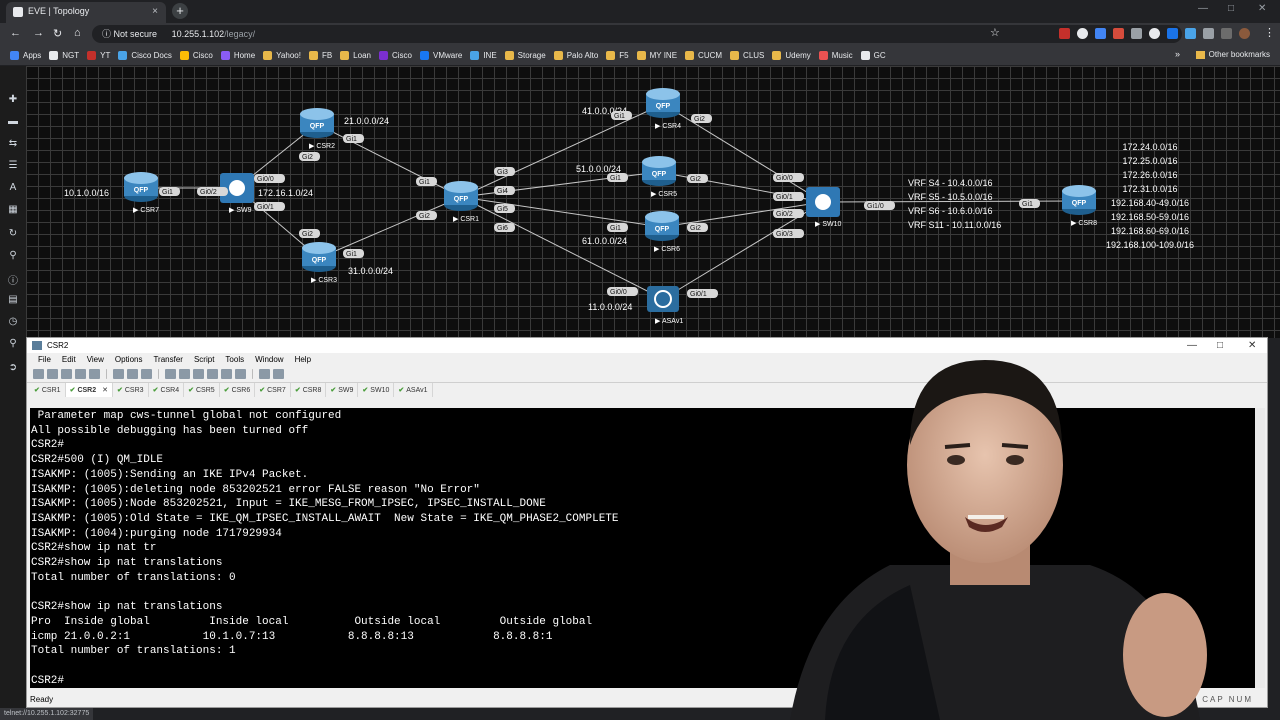 The height and width of the screenshot is (720, 1280). Describe the element at coordinates (659, 162) in the screenshot. I see `router-icon-csr5` at that location.